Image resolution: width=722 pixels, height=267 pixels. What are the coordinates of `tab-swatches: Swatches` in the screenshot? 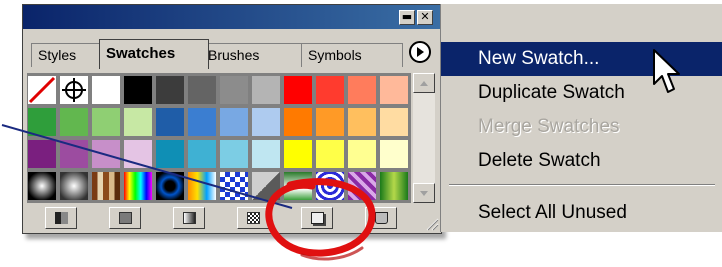 It's located at (154, 54).